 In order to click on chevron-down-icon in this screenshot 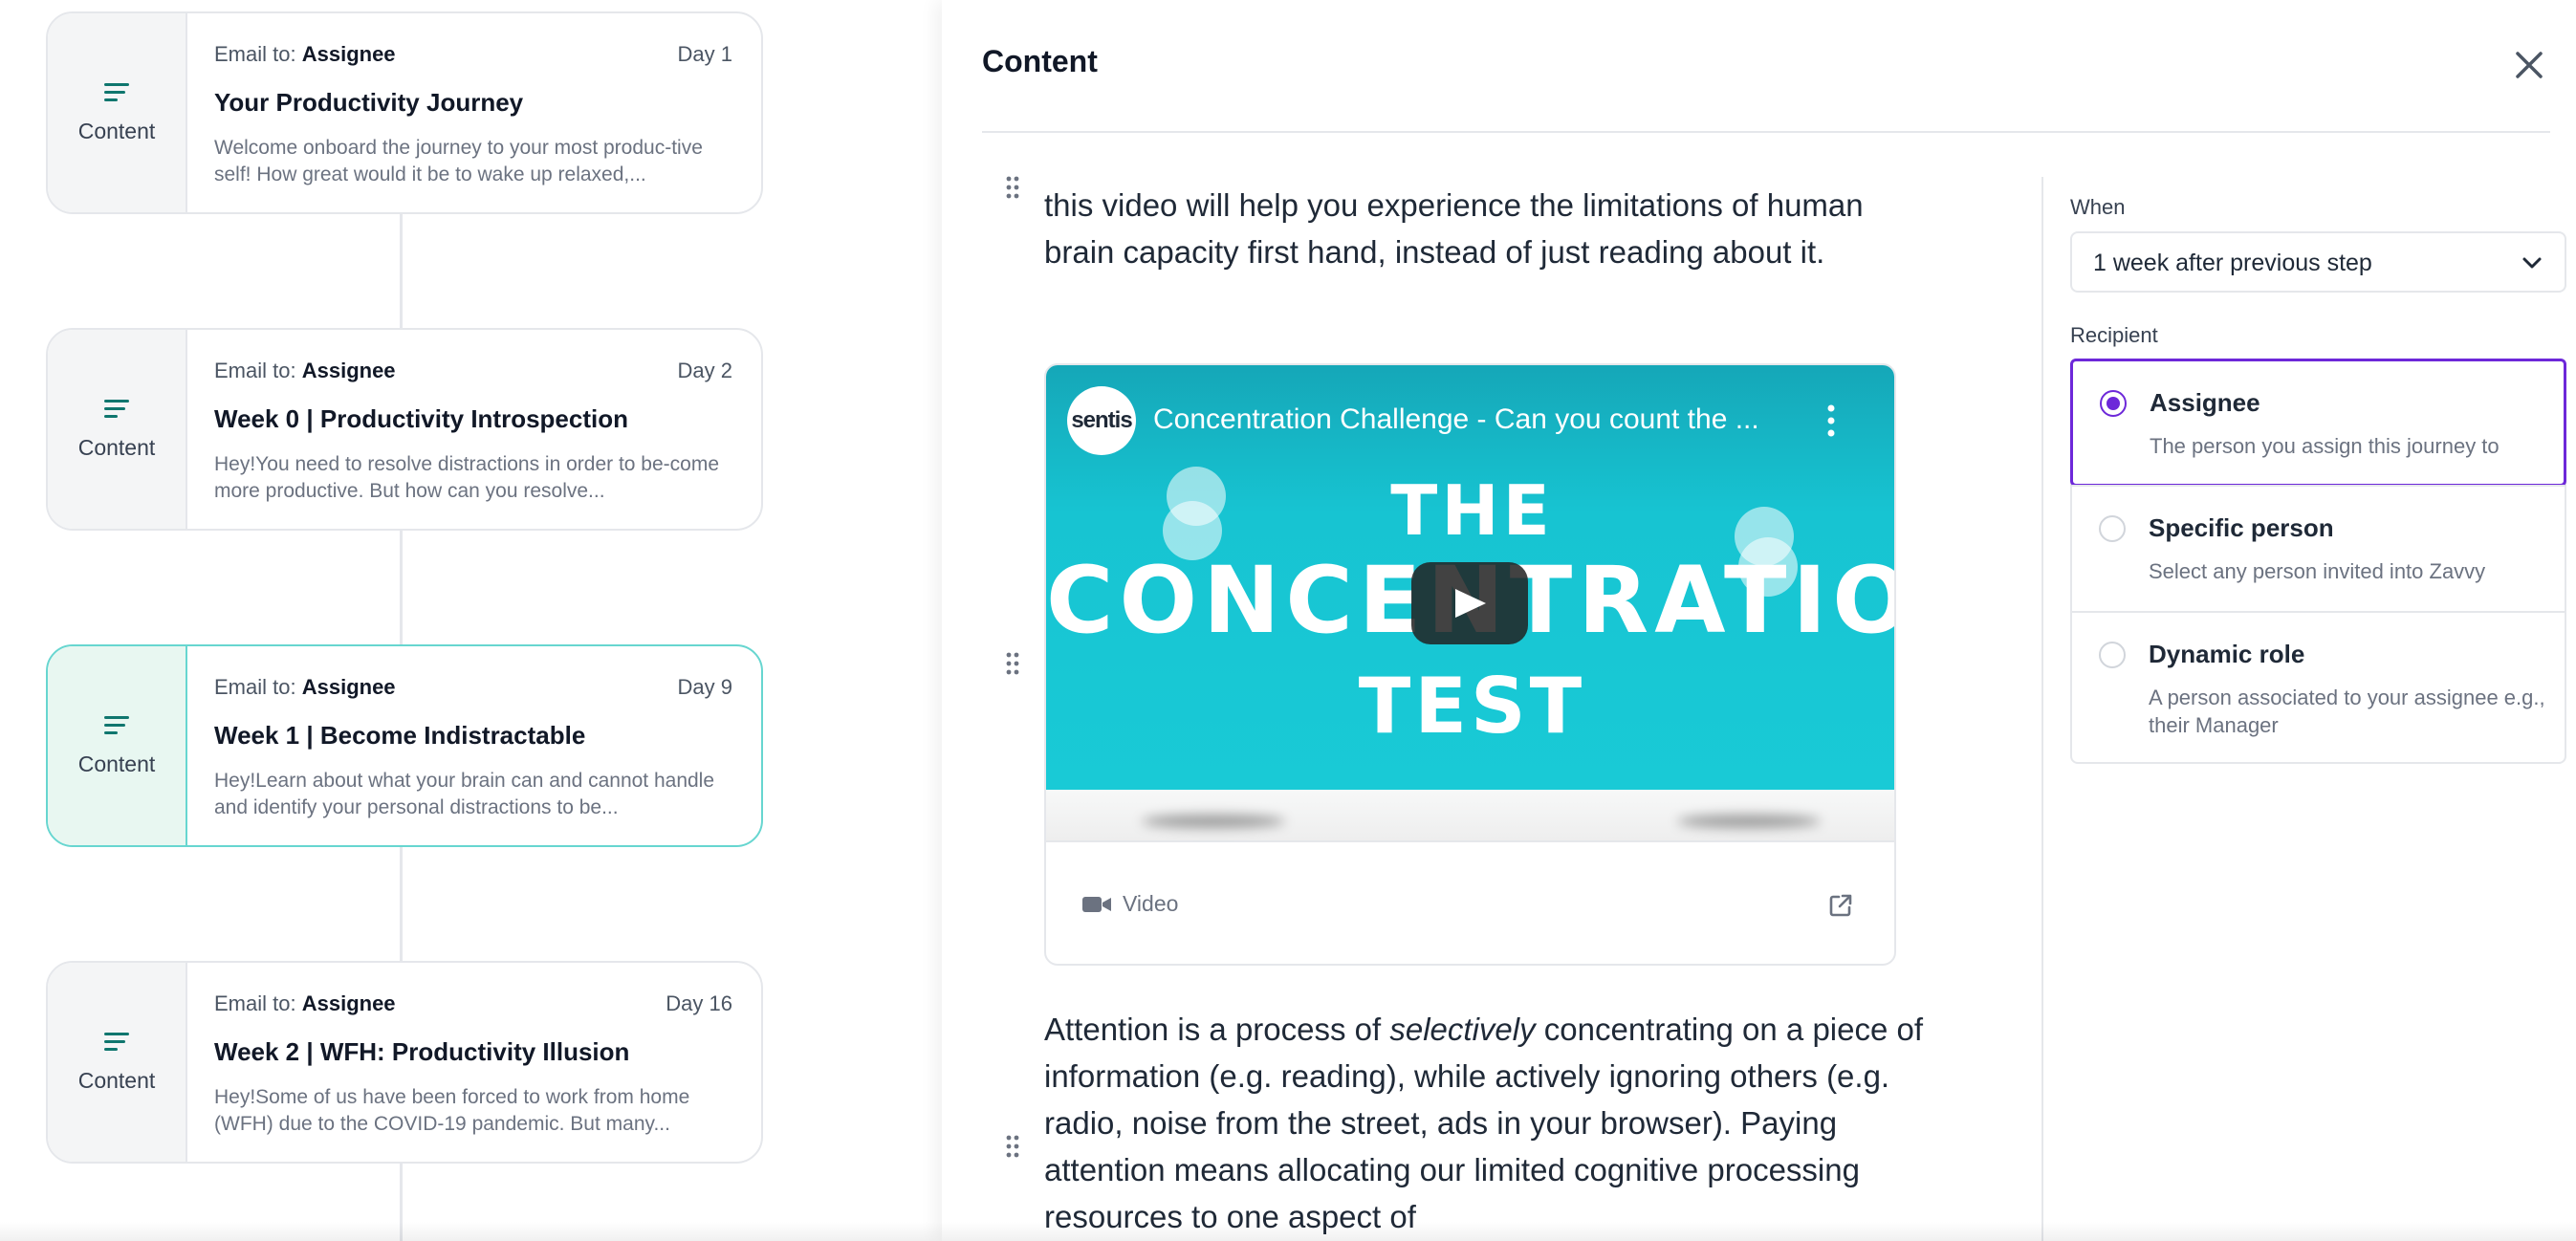, I will do `click(2532, 263)`.